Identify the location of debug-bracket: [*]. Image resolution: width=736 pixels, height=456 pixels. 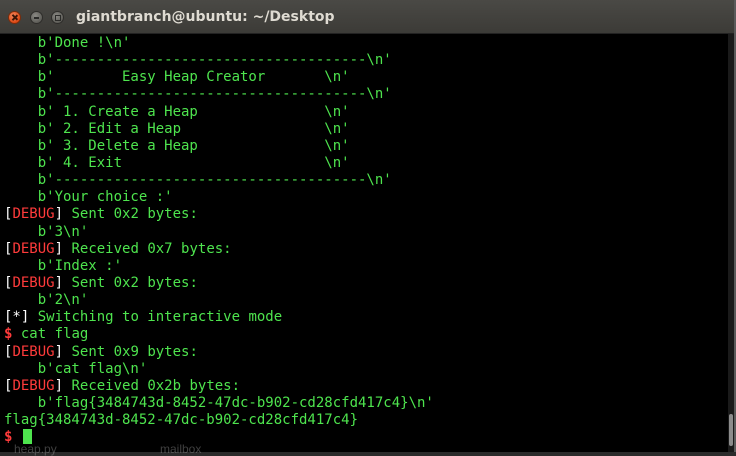
(17, 317).